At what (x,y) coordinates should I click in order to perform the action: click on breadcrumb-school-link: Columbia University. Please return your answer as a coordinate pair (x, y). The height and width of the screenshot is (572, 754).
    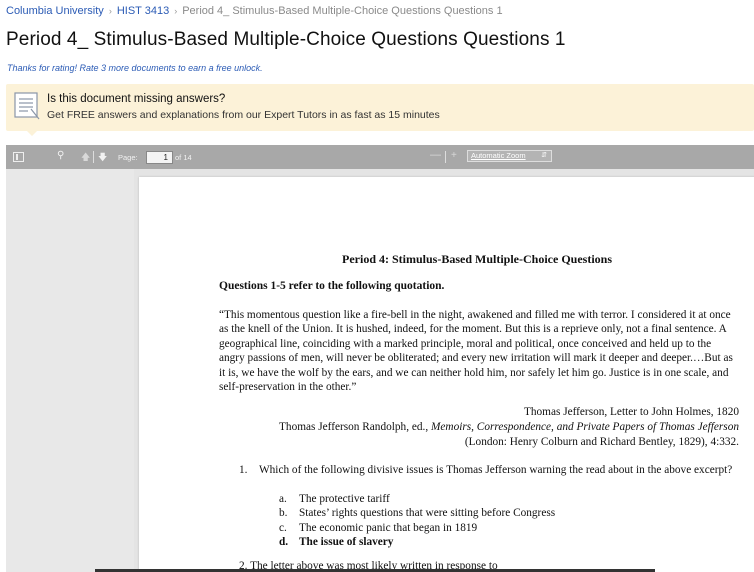
    Looking at the image, I should click on (55, 11).